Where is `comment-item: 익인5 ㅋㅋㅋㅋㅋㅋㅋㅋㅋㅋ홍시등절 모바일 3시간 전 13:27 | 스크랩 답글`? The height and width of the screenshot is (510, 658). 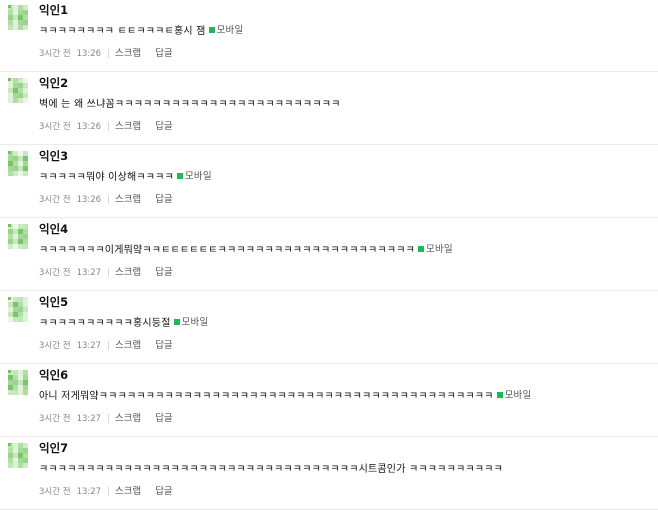 comment-item: 익인5 ㅋㅋㅋㅋㅋㅋㅋㅋㅋㅋ홍시등절 모바일 3시간 전 13:27 | 스크랩 답글 is located at coordinates (329, 328).